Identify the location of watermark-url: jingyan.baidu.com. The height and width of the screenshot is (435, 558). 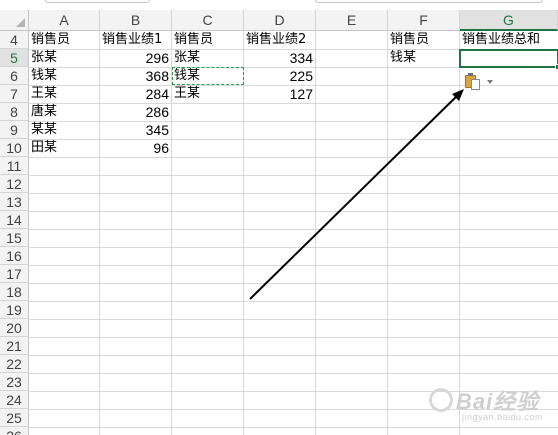
(503, 417).